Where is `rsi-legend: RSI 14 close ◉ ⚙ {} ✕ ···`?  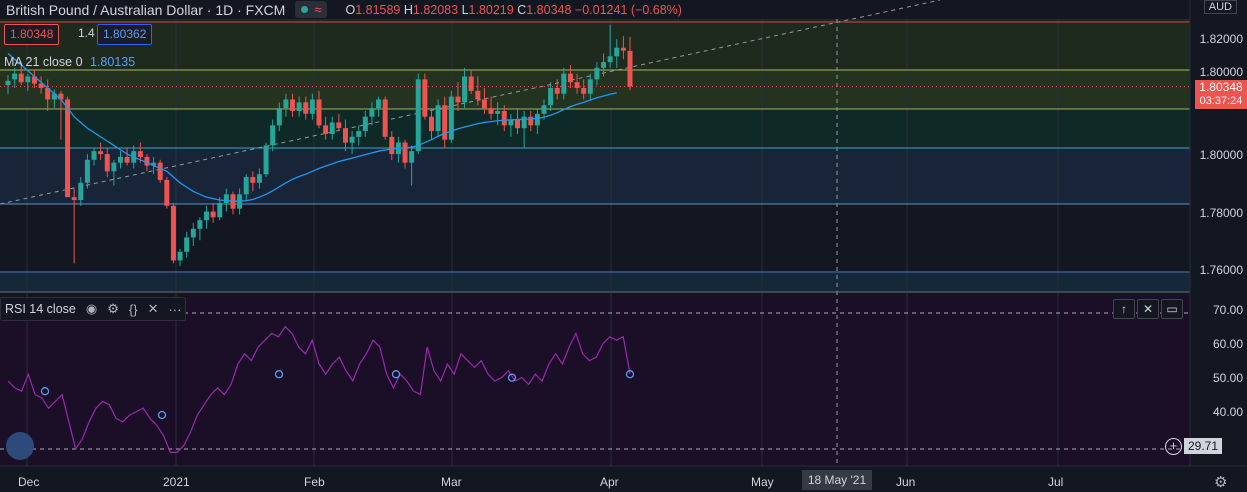 rsi-legend: RSI 14 close ◉ ⚙ {} ✕ ··· is located at coordinates (93, 309).